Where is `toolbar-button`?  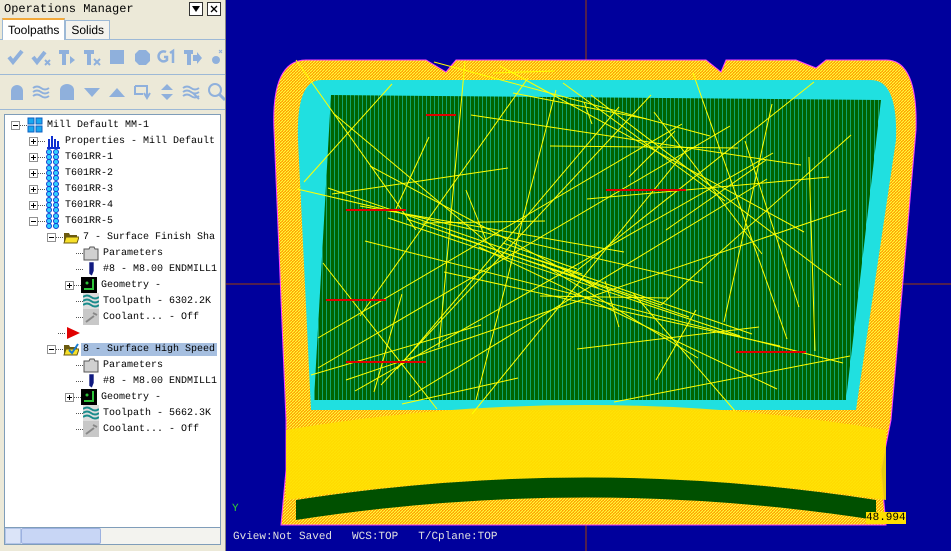
toolbar-button is located at coordinates (215, 92).